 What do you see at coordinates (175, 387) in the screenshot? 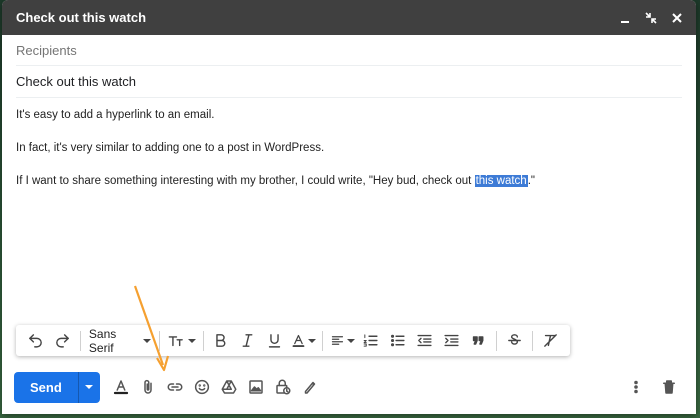
I see `link-icon` at bounding box center [175, 387].